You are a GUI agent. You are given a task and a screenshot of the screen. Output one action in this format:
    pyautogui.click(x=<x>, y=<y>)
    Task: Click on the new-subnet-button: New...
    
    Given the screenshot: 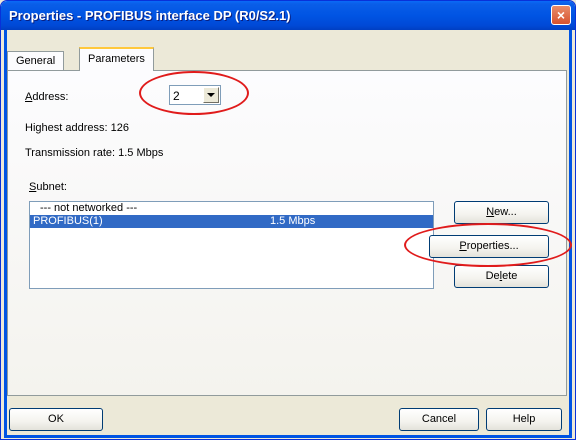 What is the action you would take?
    pyautogui.click(x=501, y=212)
    